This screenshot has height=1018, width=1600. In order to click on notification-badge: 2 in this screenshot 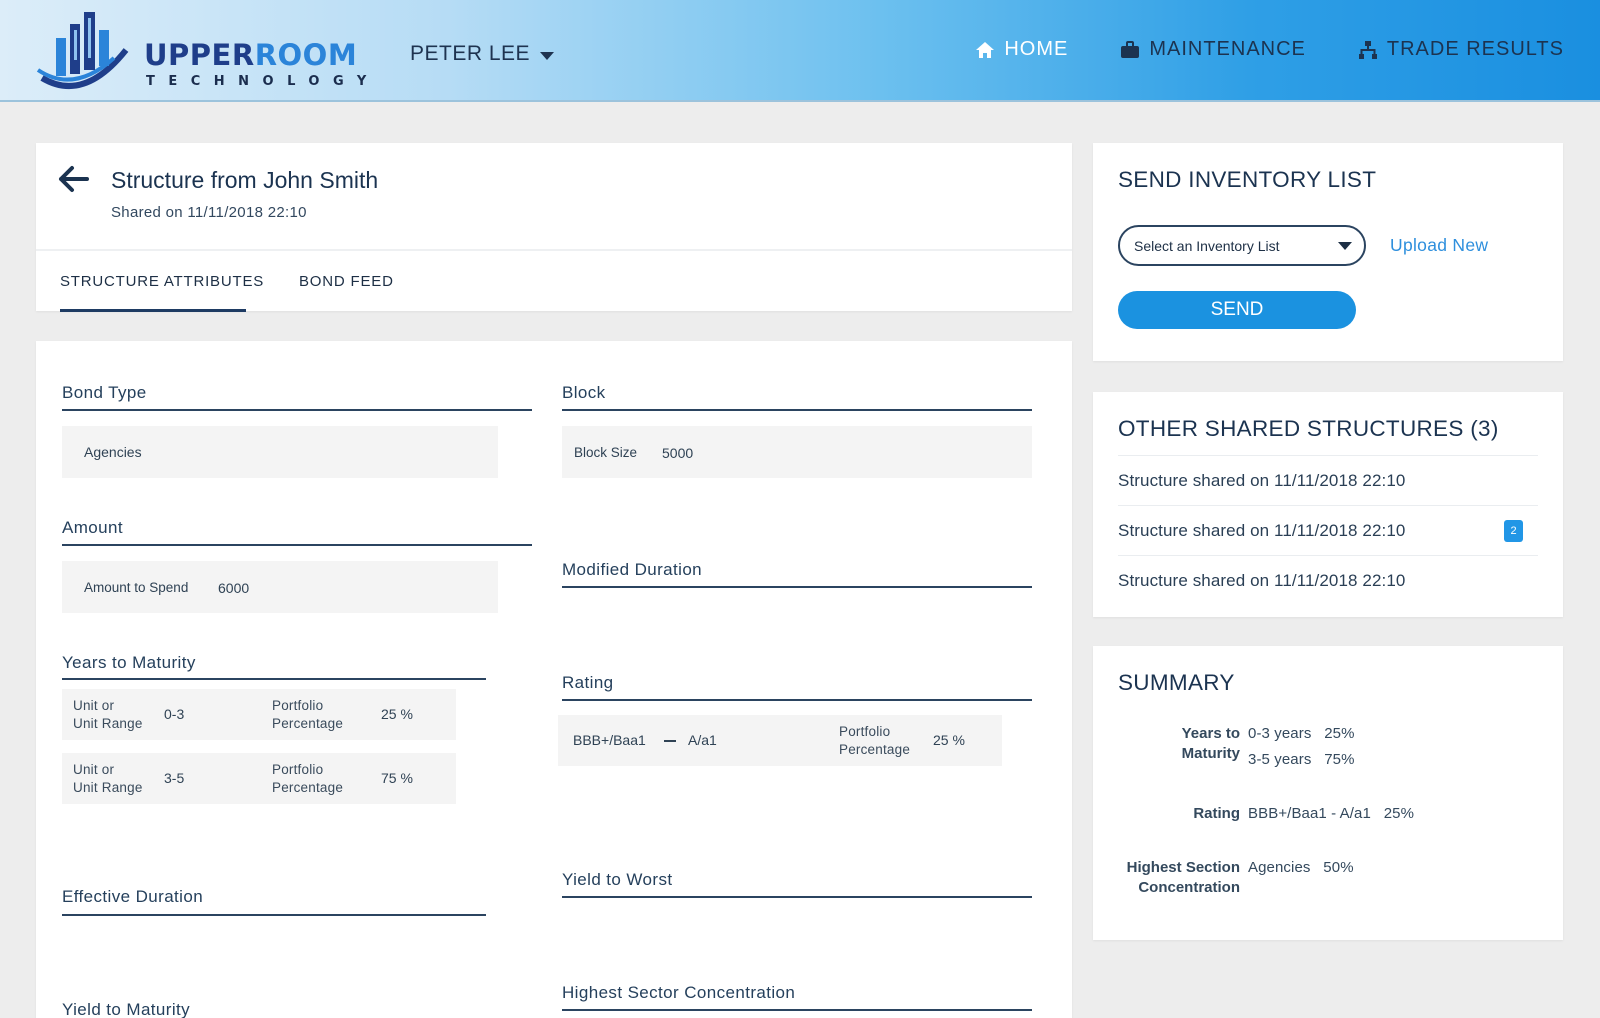, I will do `click(1513, 531)`.